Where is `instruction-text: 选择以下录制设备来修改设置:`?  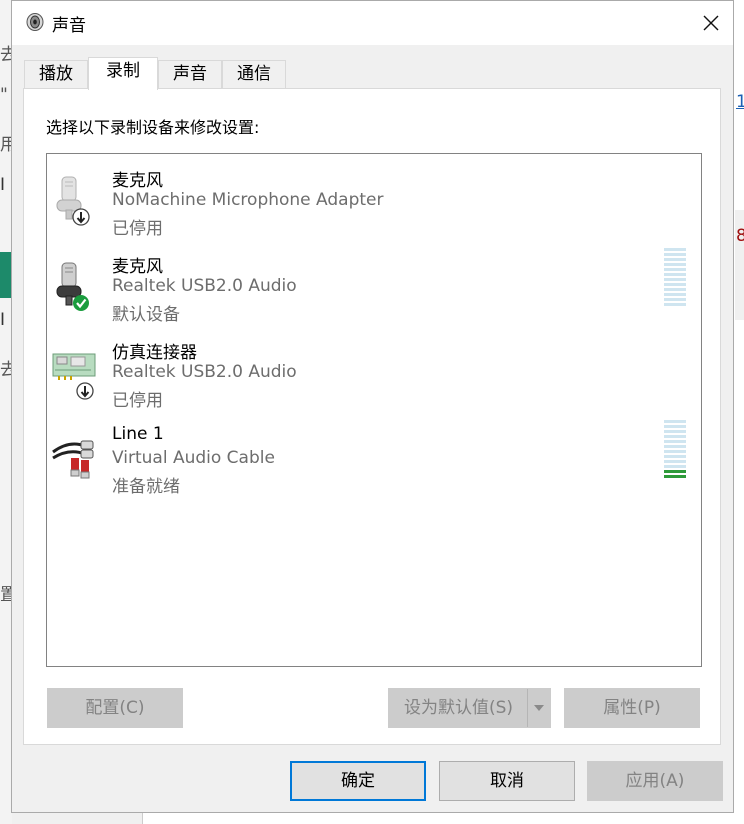 instruction-text: 选择以下录制设备来修改设置: is located at coordinates (153, 127).